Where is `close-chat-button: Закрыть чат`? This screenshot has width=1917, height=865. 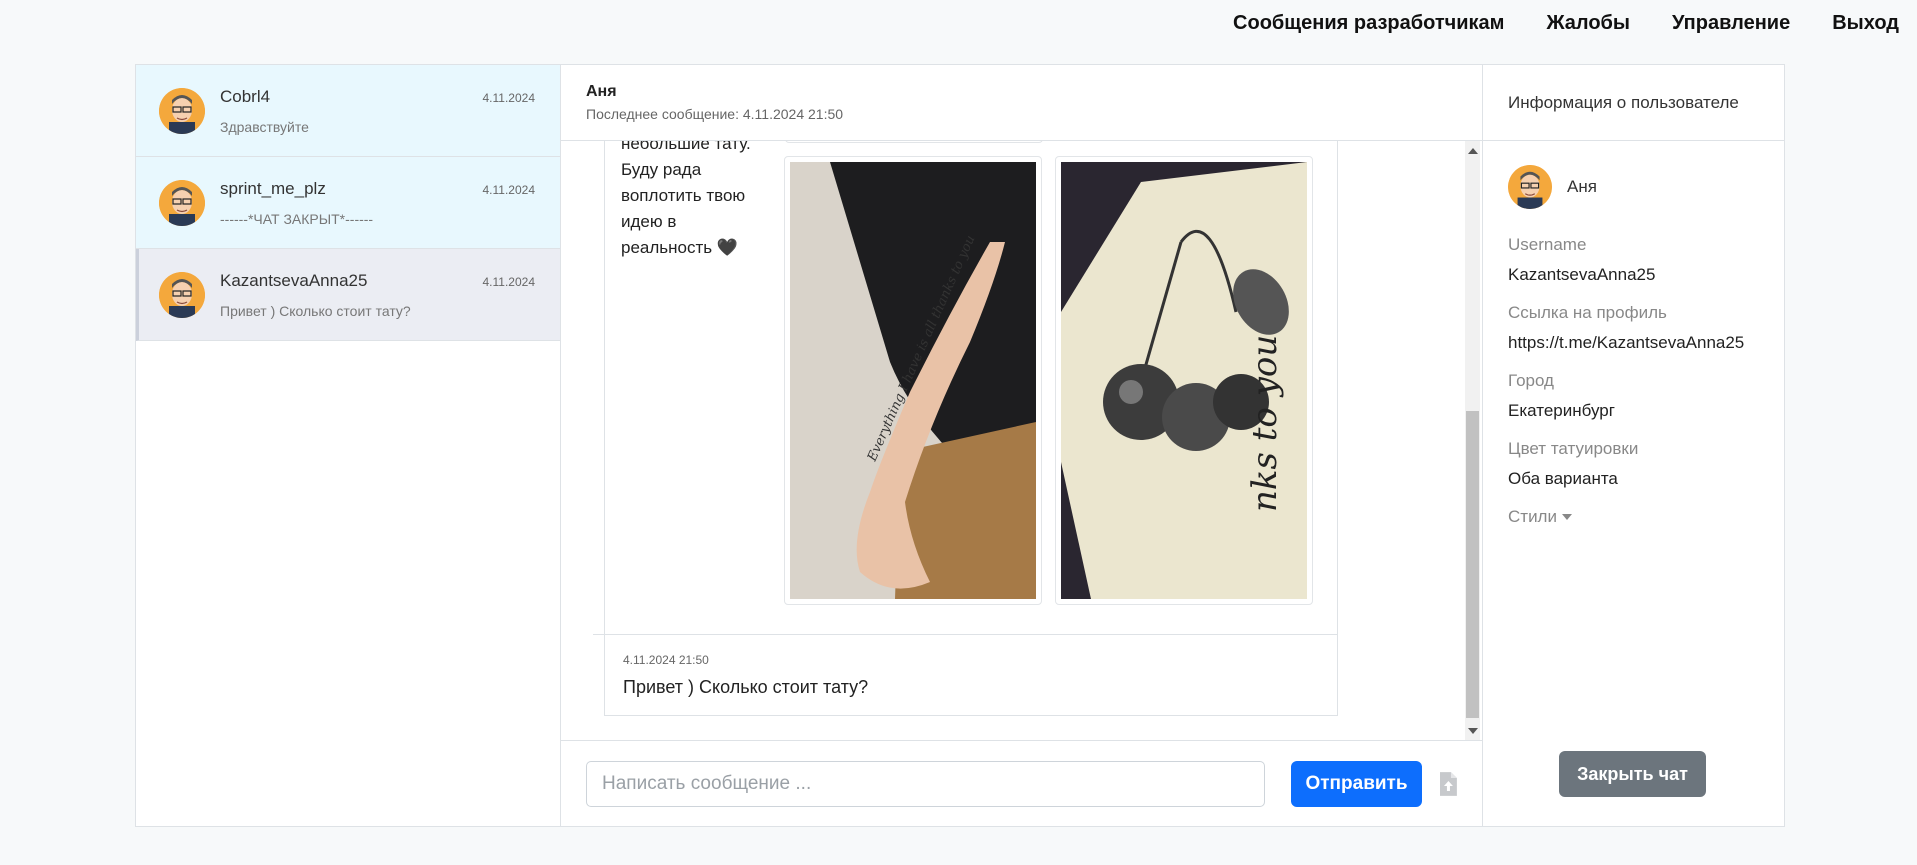 close-chat-button: Закрыть чат is located at coordinates (1632, 774).